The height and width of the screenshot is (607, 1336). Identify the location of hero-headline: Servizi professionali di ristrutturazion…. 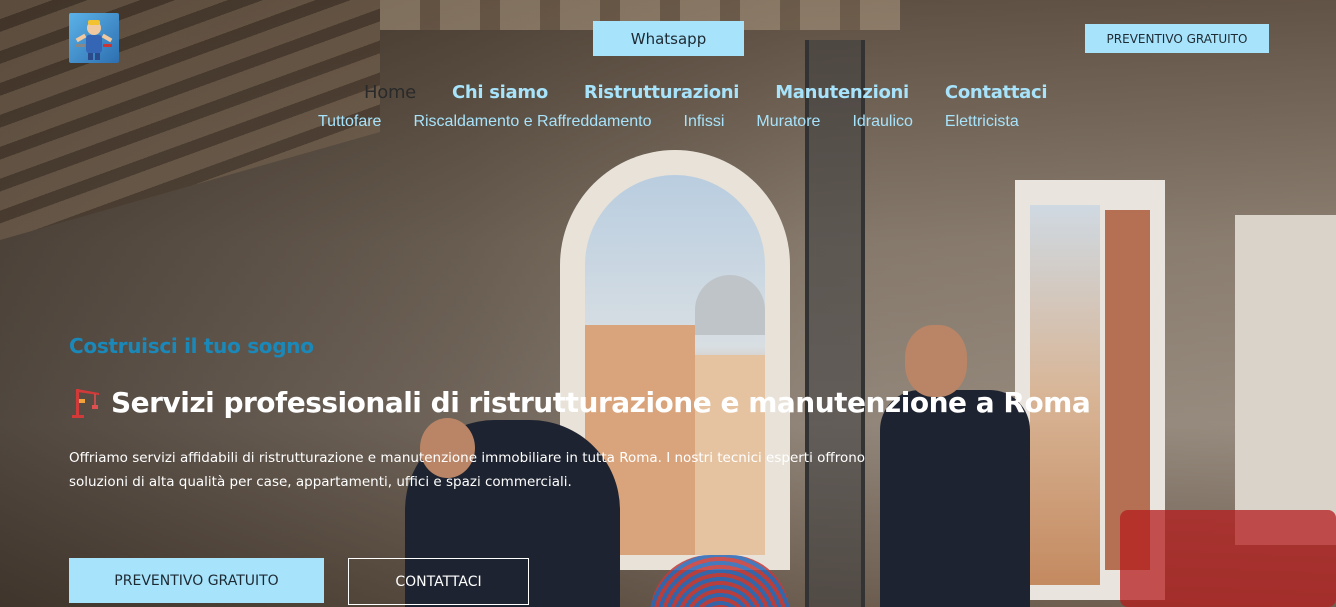
(580, 402).